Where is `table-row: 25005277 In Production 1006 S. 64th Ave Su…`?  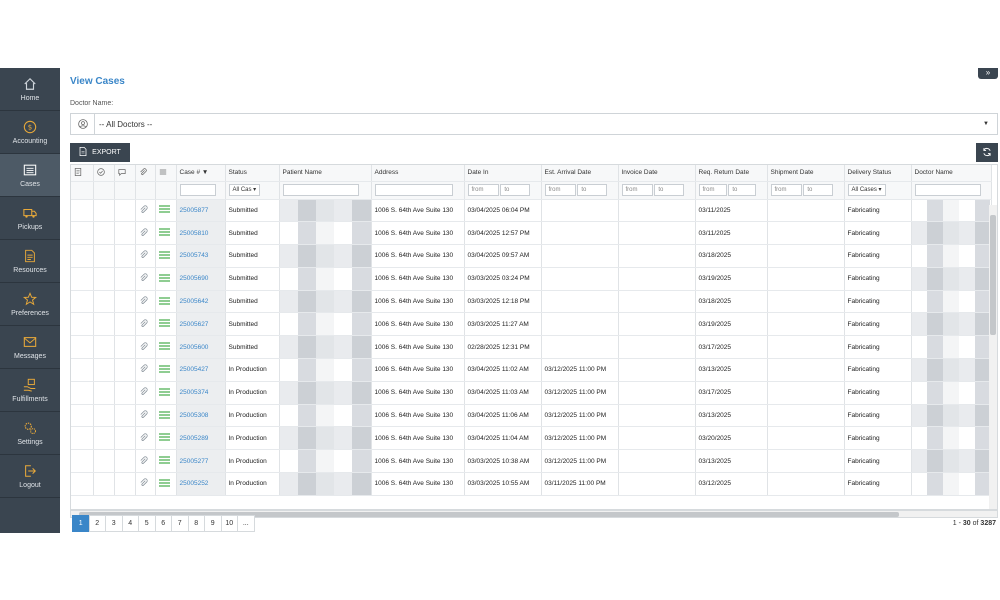 table-row: 25005277 In Production 1006 S. 64th Ave Su… is located at coordinates (531, 461).